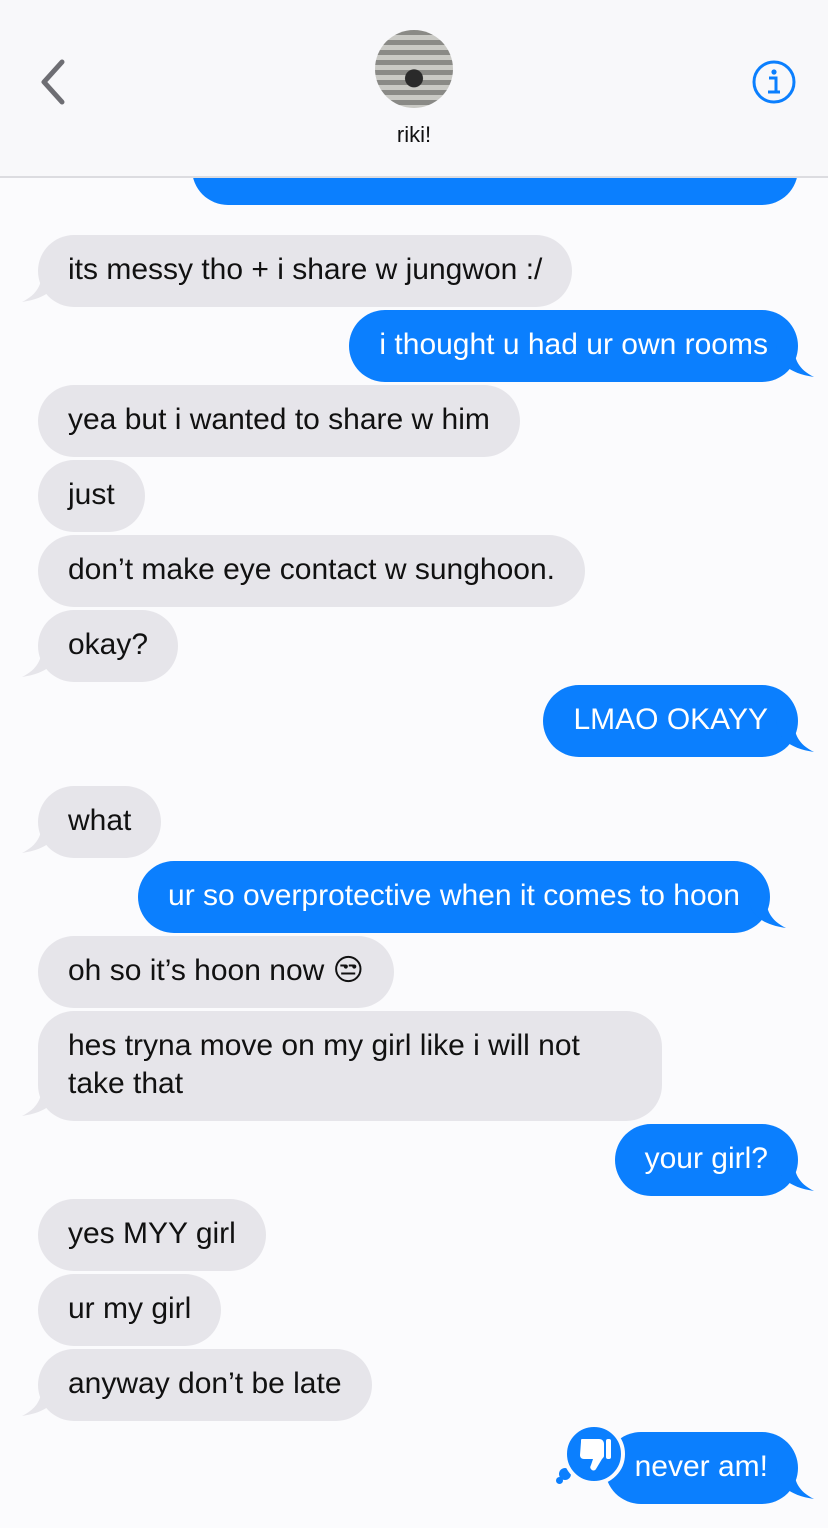 This screenshot has width=828, height=1528. Describe the element at coordinates (305, 271) in the screenshot. I see `message-bubble-incoming: its messy tho + i share w jungwon :/` at that location.